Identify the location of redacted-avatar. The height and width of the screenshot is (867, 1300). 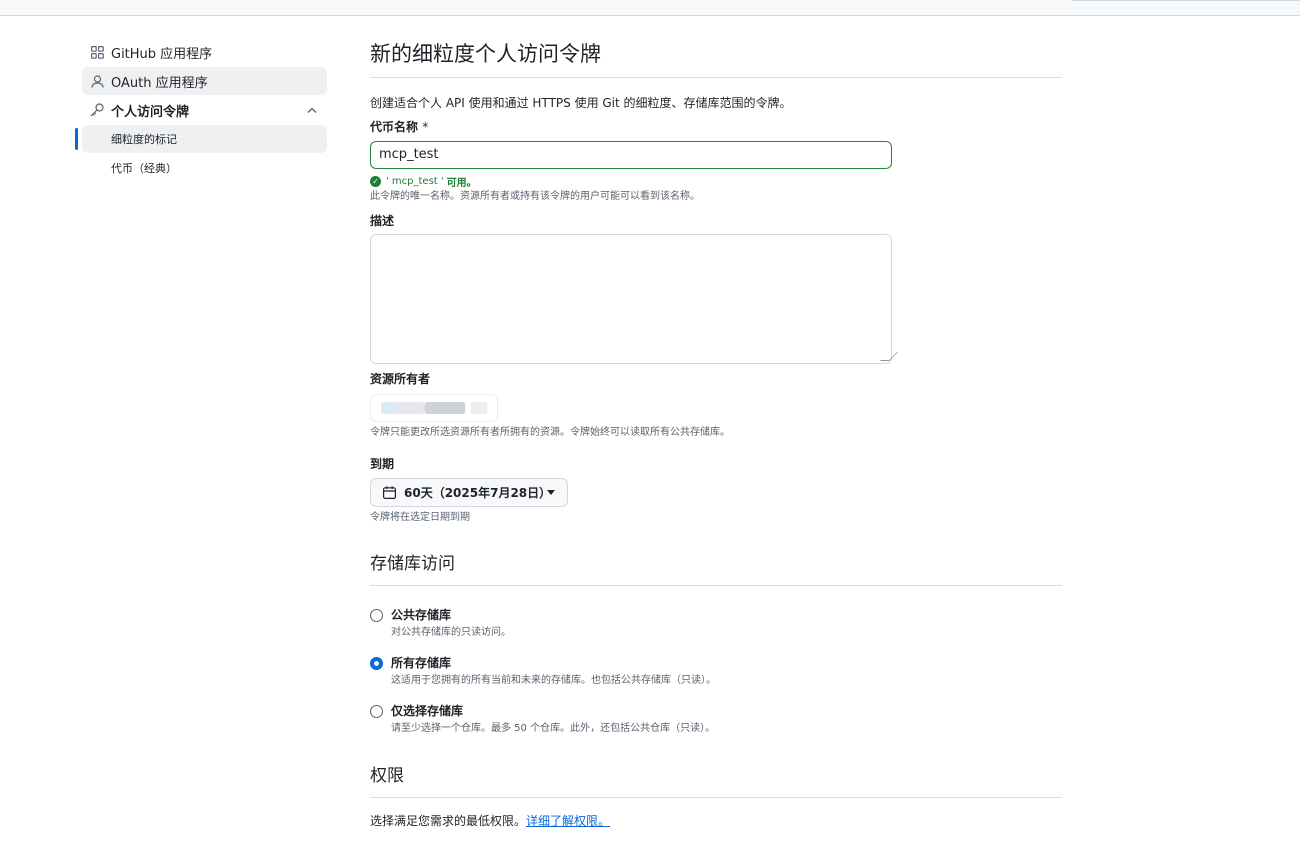
(388, 408).